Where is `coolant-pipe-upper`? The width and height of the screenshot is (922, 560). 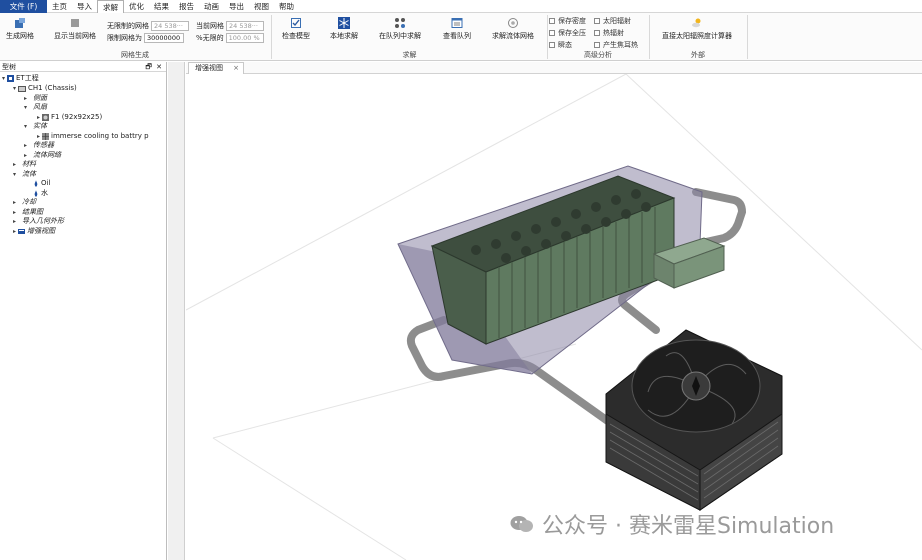
coolant-pipe-upper is located at coordinates (719, 217).